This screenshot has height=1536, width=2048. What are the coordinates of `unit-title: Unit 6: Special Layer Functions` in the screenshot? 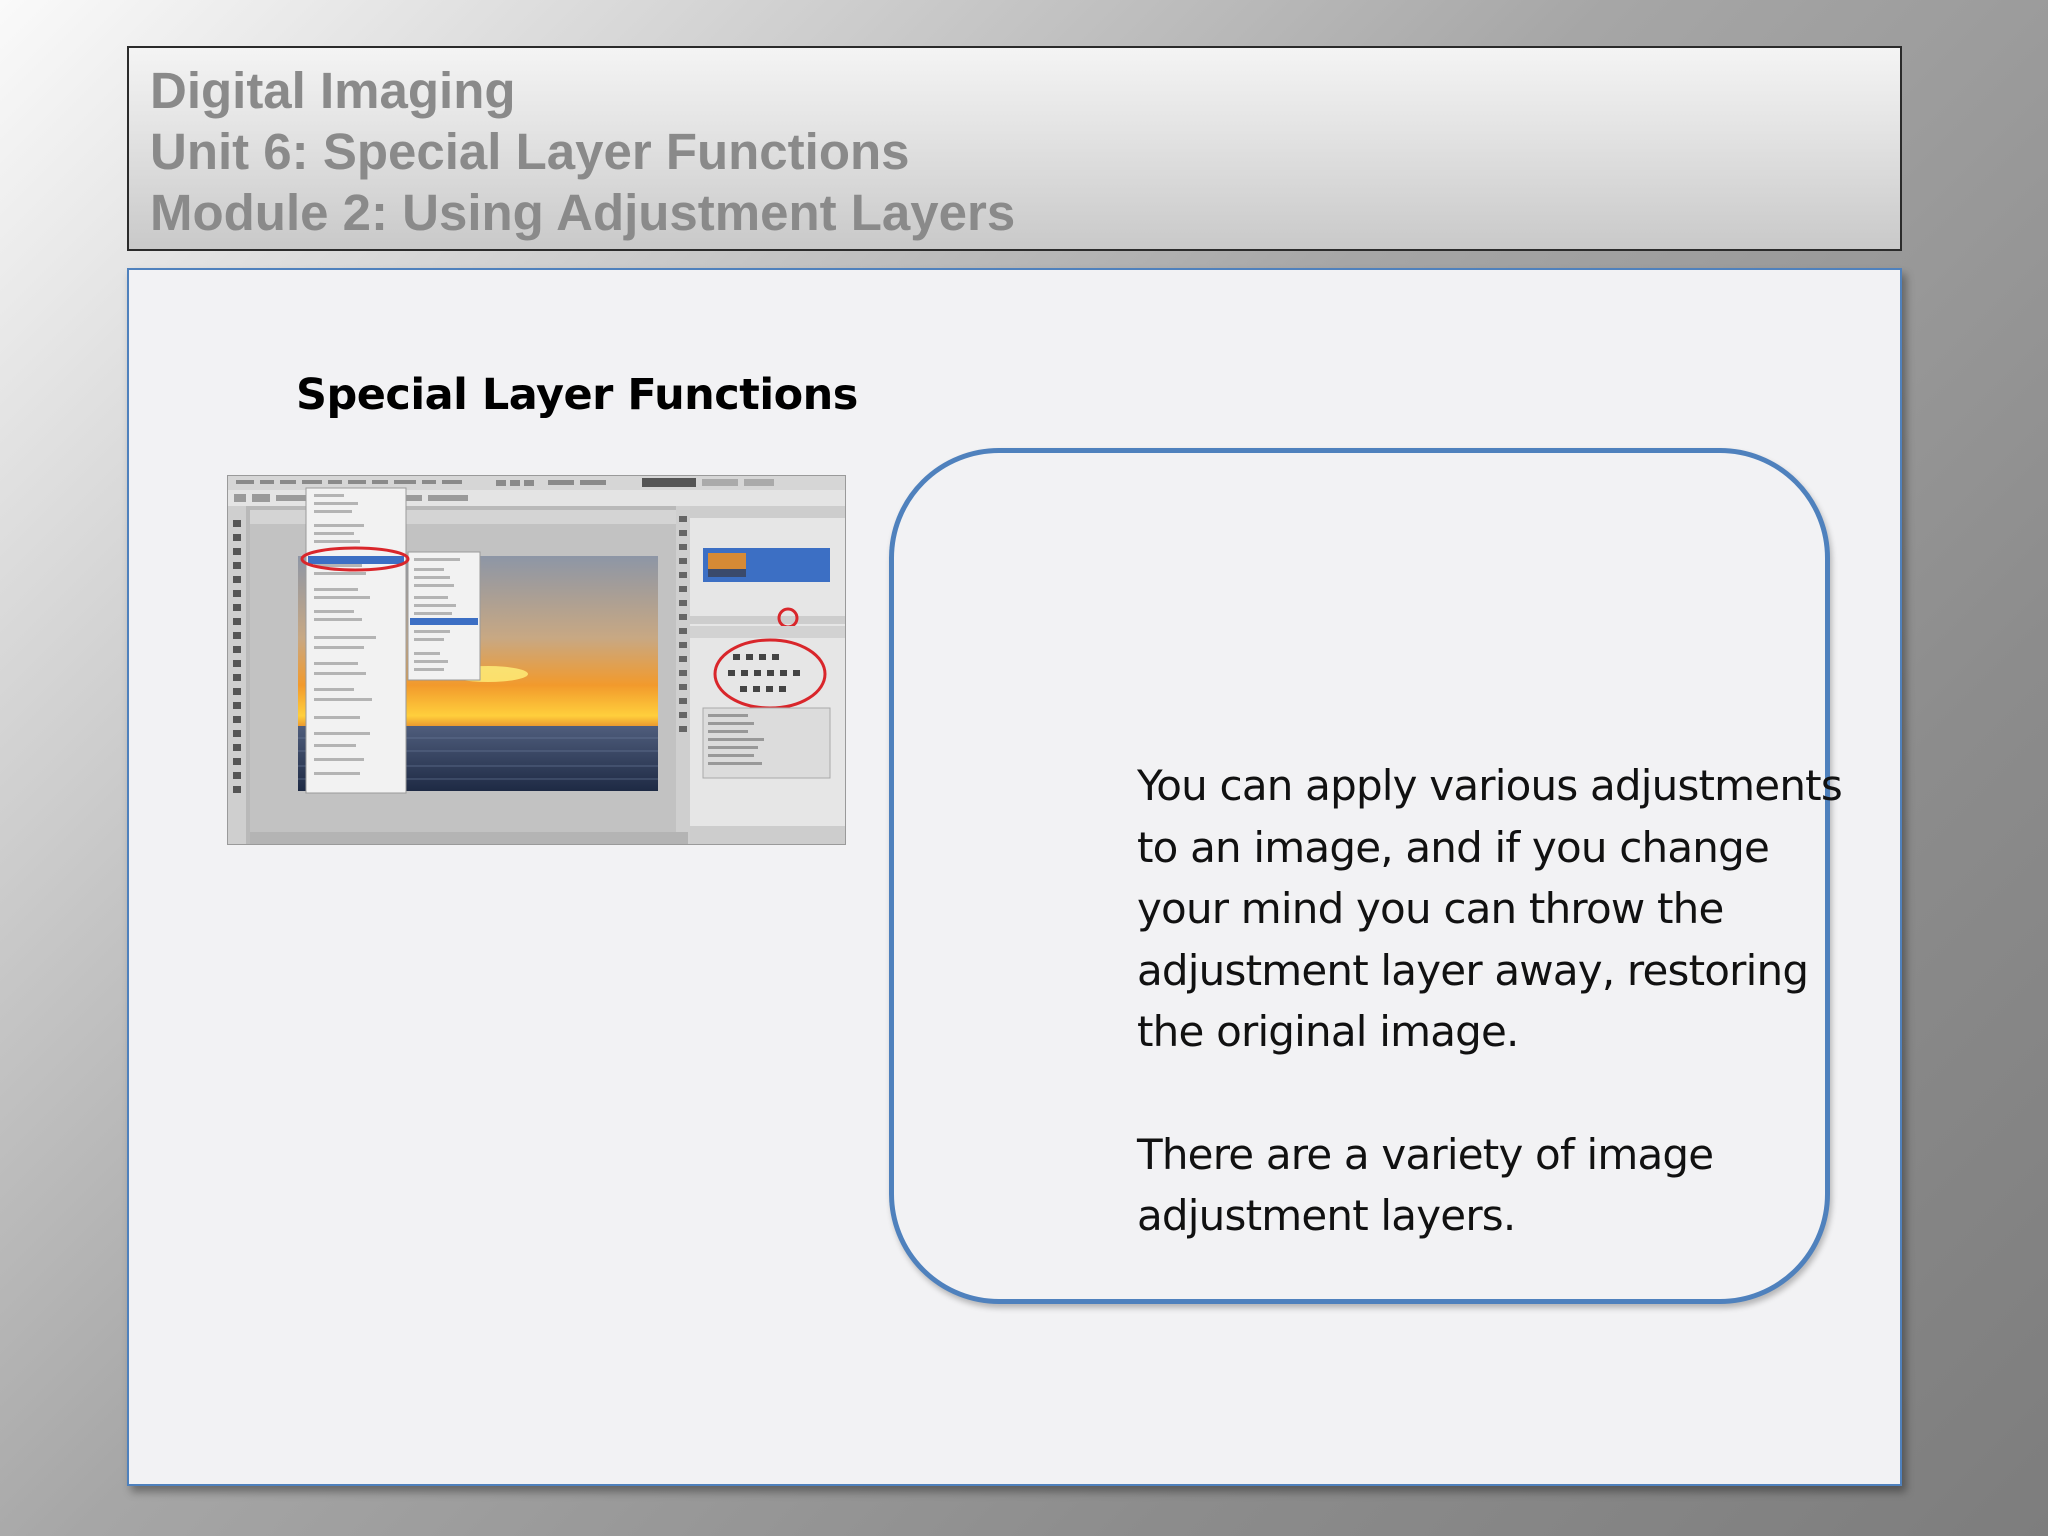 It's located at (530, 151).